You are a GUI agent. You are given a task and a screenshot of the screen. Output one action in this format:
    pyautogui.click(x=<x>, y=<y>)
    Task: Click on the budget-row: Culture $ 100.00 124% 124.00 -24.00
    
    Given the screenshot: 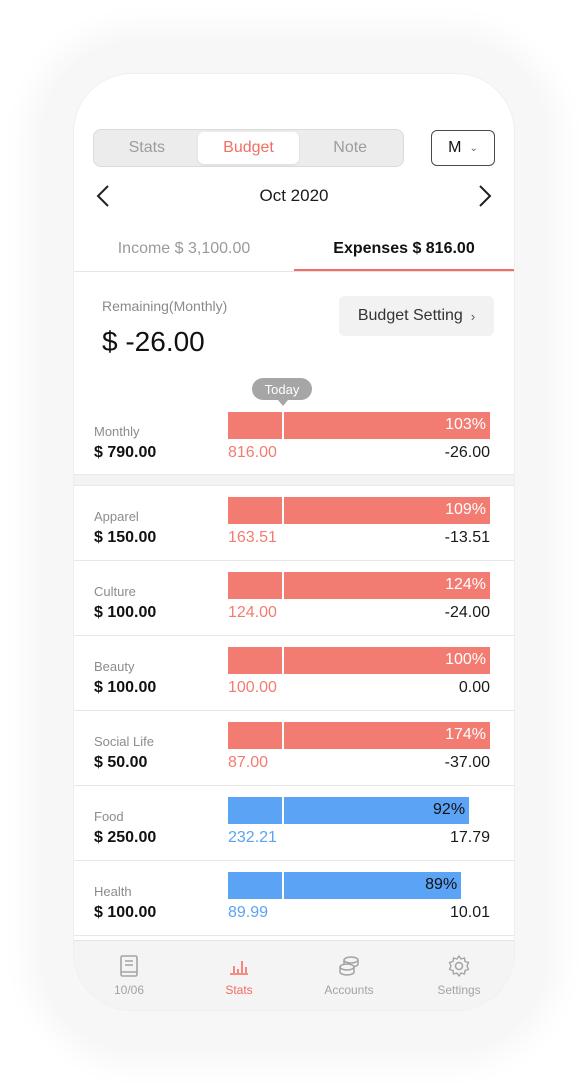 What is the action you would take?
    pyautogui.click(x=294, y=598)
    